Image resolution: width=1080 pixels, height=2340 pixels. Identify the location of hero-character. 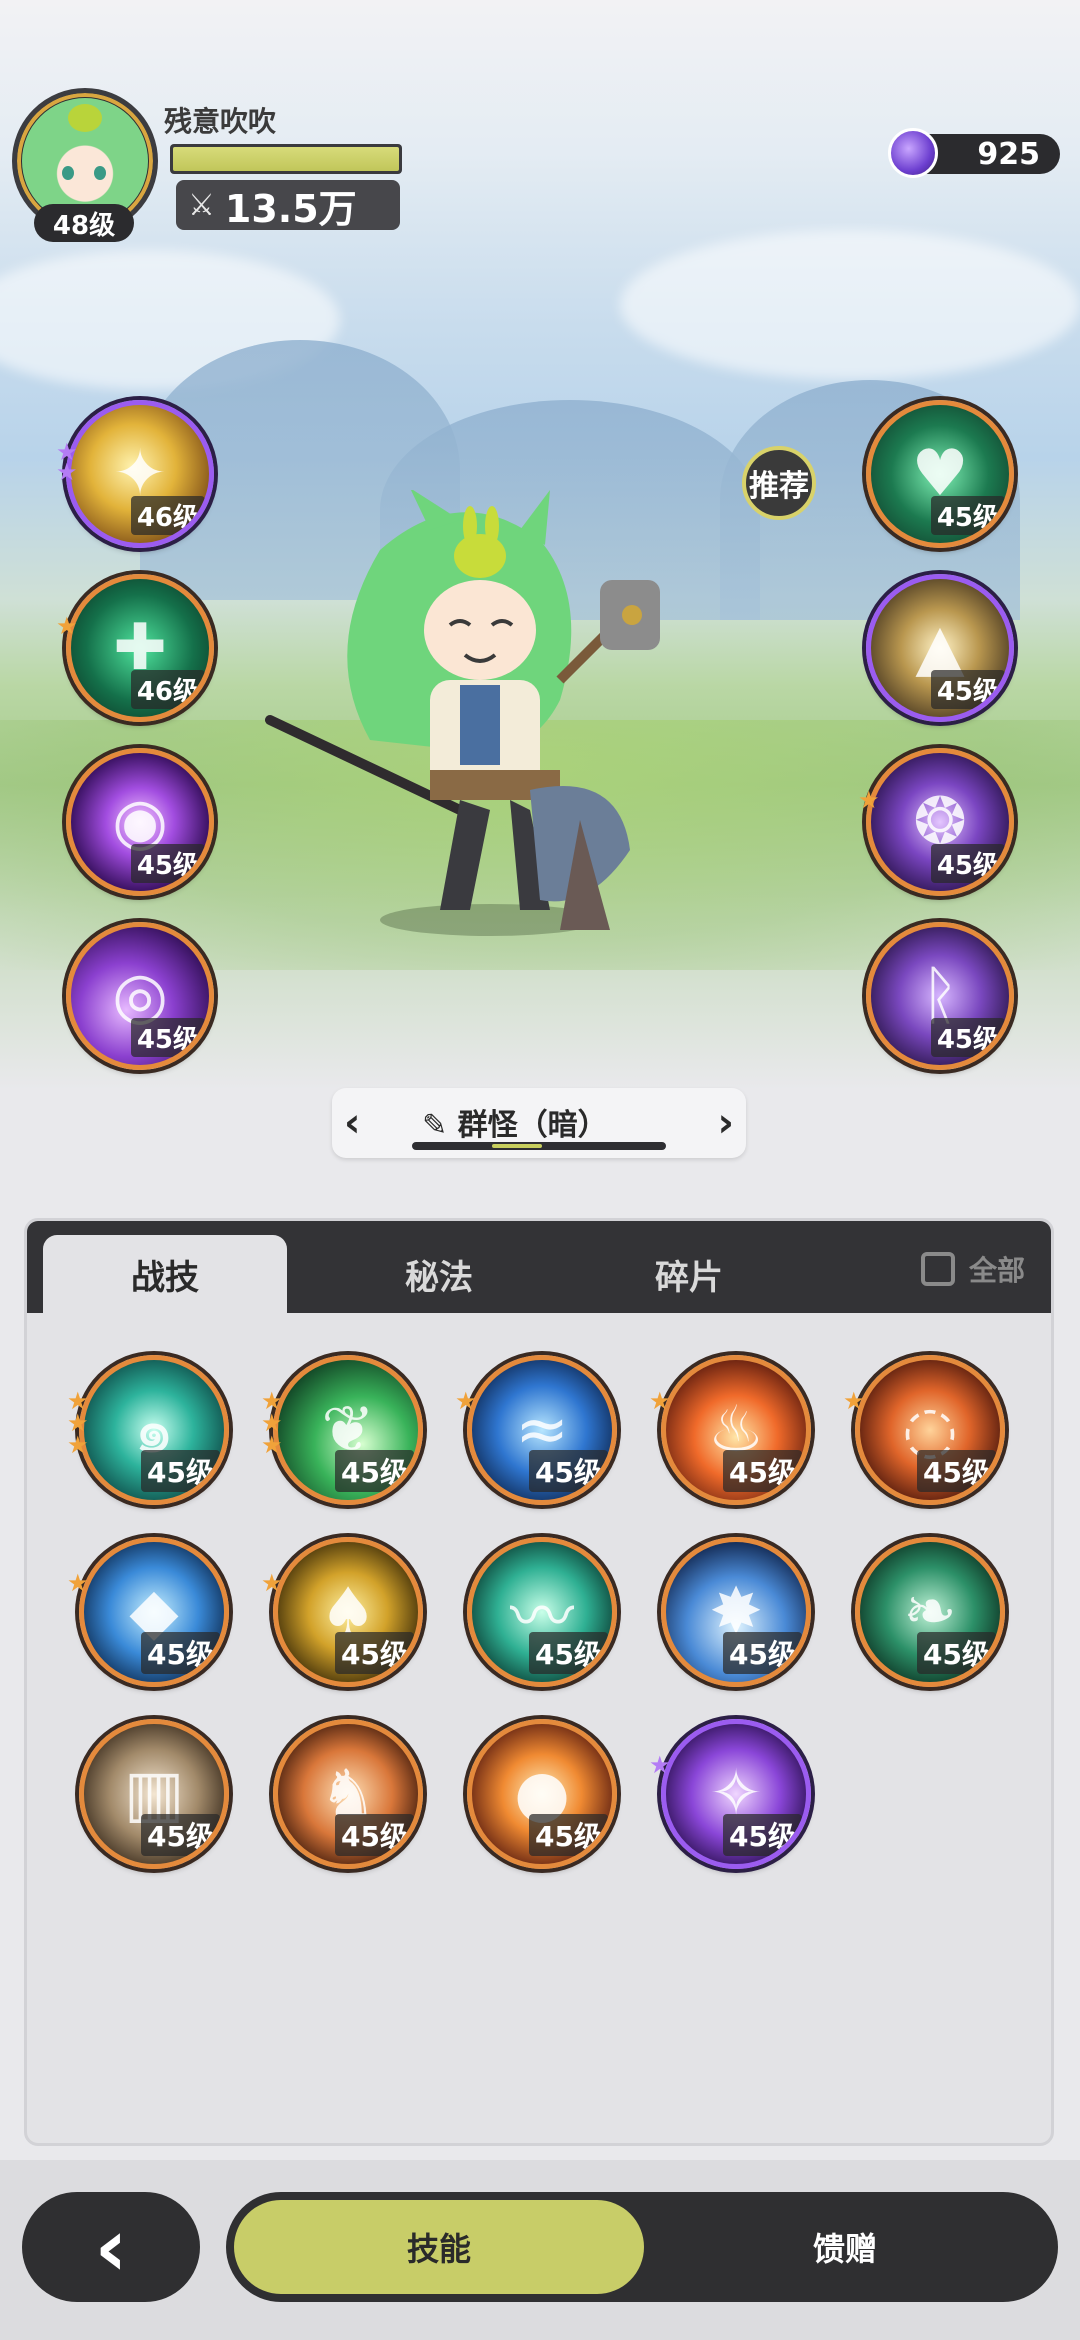
(485, 720).